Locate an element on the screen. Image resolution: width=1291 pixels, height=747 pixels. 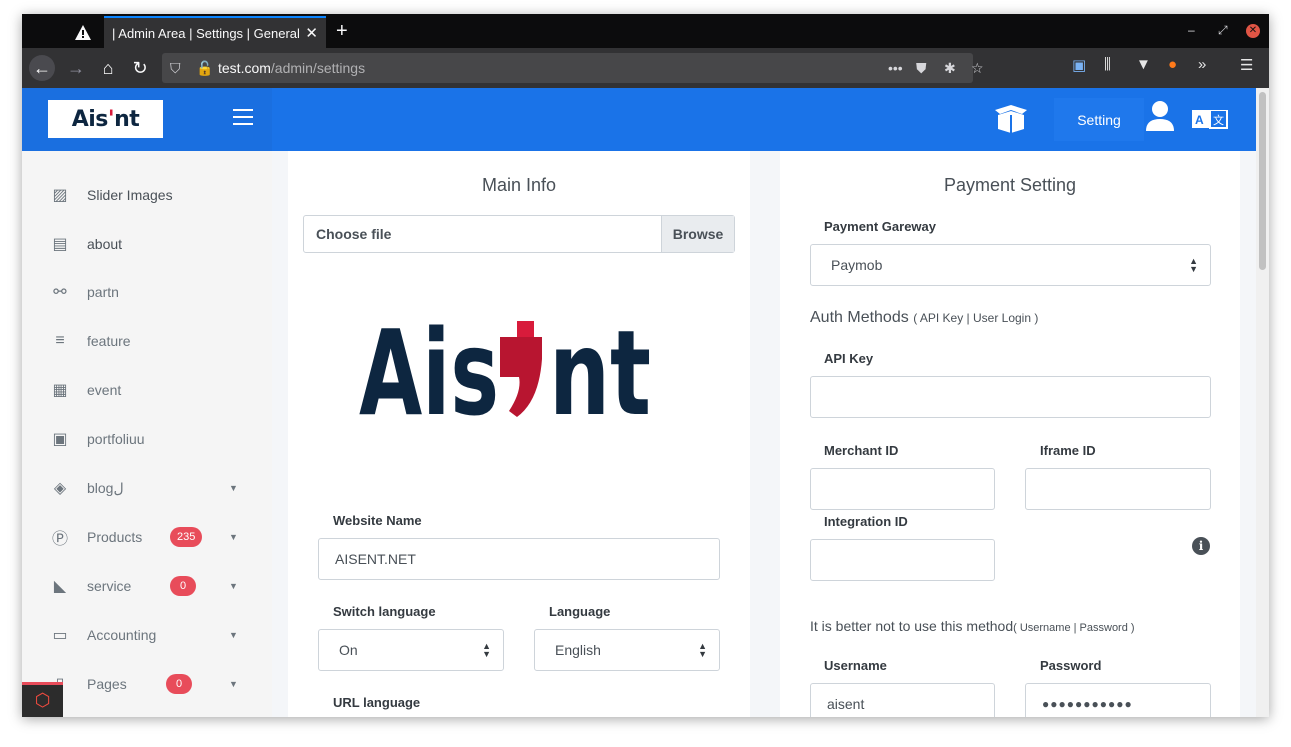
url-language-label: URL language is located at coordinates (377, 702).